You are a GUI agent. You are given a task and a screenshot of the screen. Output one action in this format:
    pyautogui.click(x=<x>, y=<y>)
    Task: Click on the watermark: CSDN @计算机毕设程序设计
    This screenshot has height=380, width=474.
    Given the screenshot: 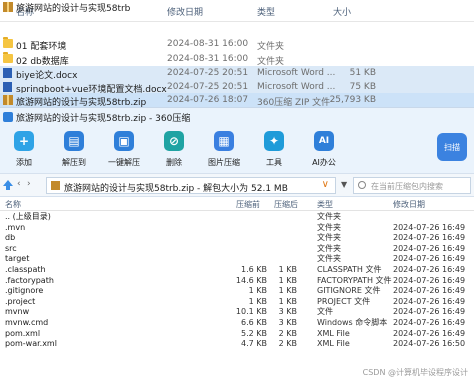 What is the action you would take?
    pyautogui.click(x=415, y=372)
    